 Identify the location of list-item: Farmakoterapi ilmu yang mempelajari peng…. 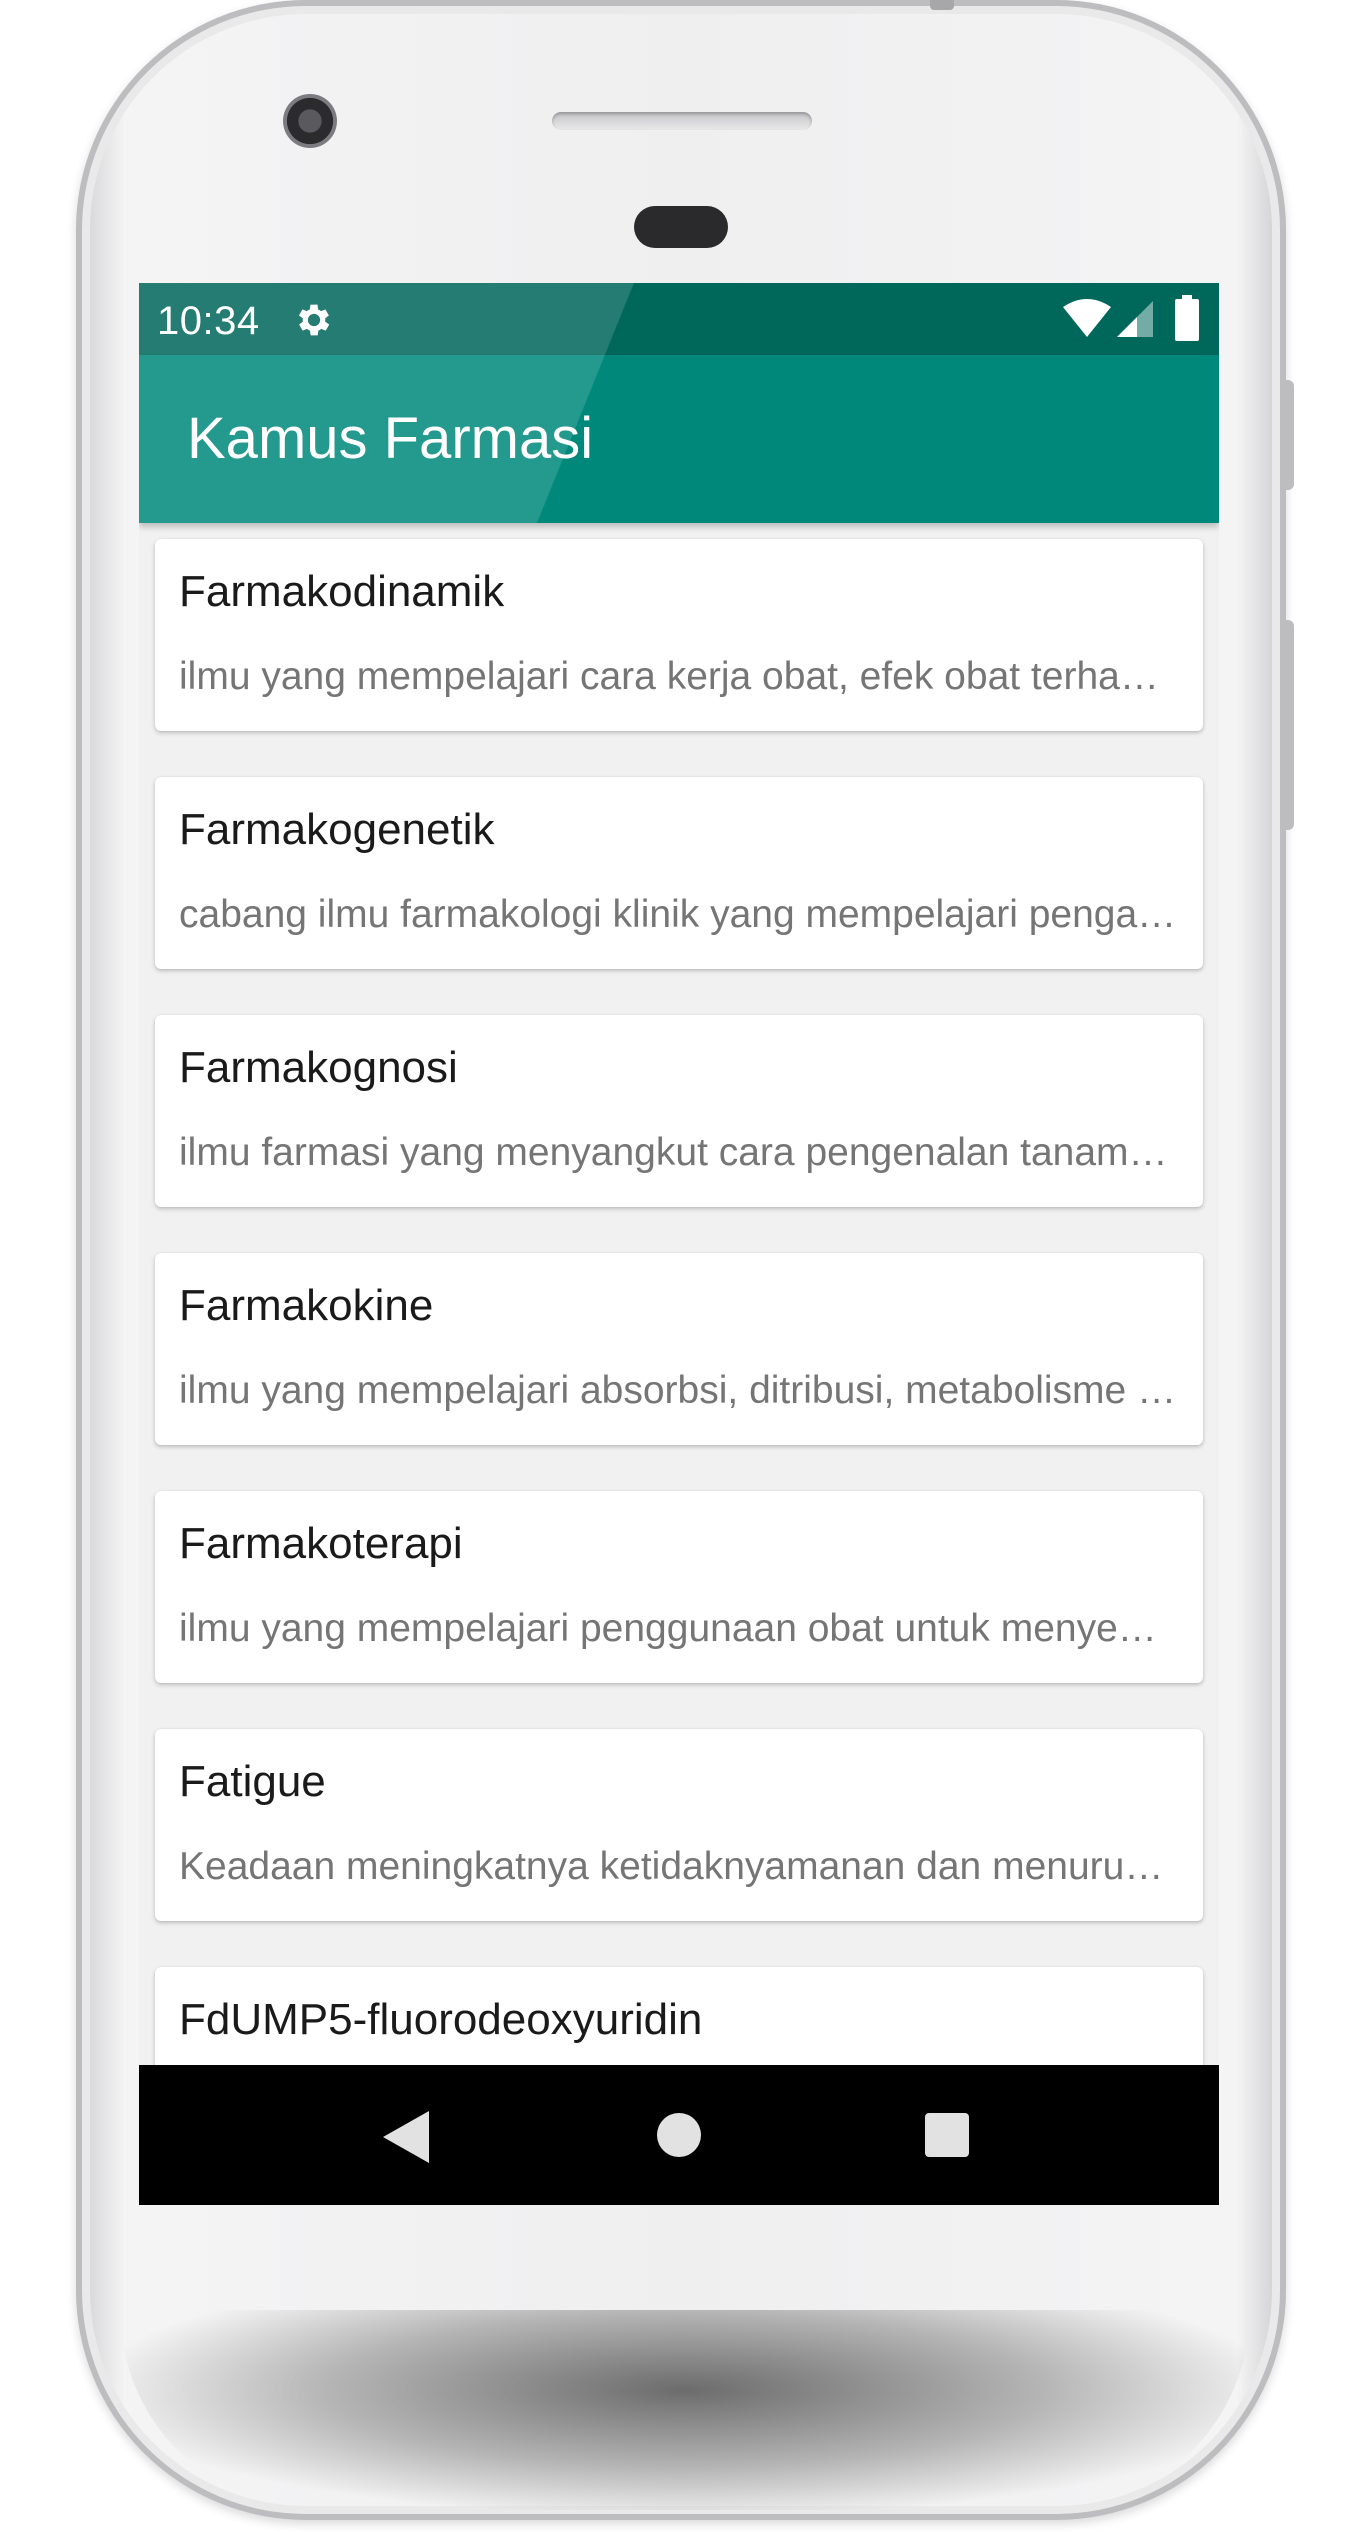
(679, 1587).